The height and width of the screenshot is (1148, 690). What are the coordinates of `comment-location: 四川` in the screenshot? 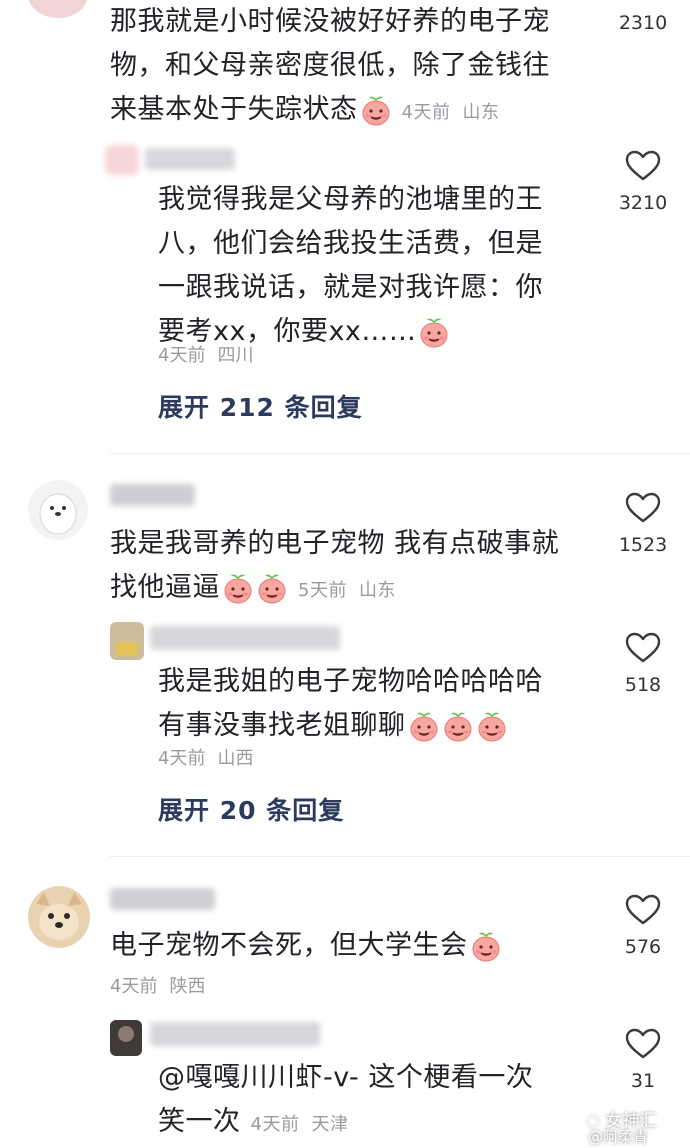 It's located at (235, 355).